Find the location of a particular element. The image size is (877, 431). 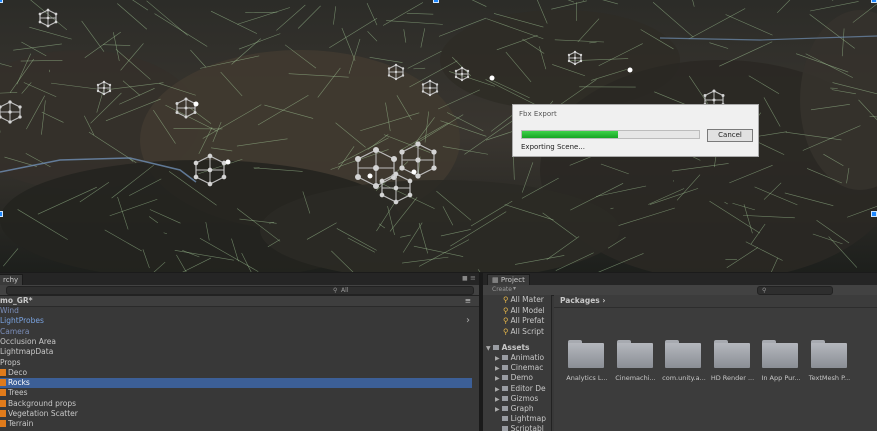

selection-handle-top-left is located at coordinates (1, 1).